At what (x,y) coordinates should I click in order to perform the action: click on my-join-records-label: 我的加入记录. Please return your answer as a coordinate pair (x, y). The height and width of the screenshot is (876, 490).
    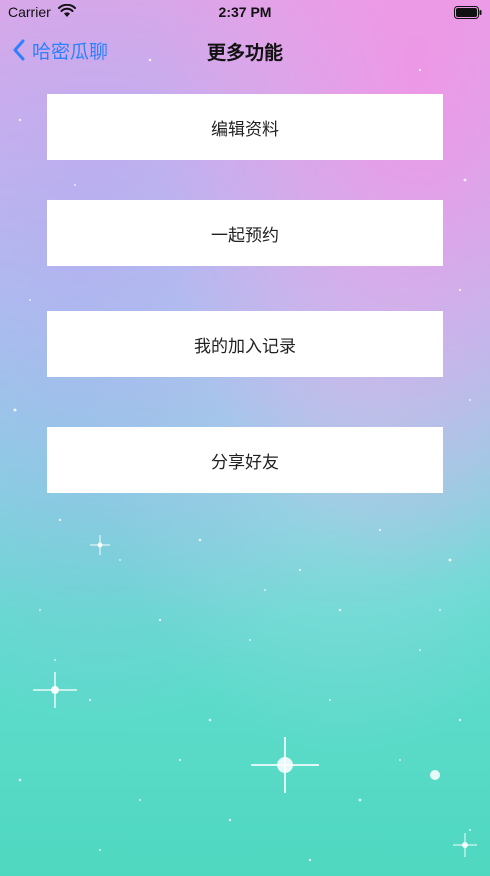
    Looking at the image, I should click on (245, 346).